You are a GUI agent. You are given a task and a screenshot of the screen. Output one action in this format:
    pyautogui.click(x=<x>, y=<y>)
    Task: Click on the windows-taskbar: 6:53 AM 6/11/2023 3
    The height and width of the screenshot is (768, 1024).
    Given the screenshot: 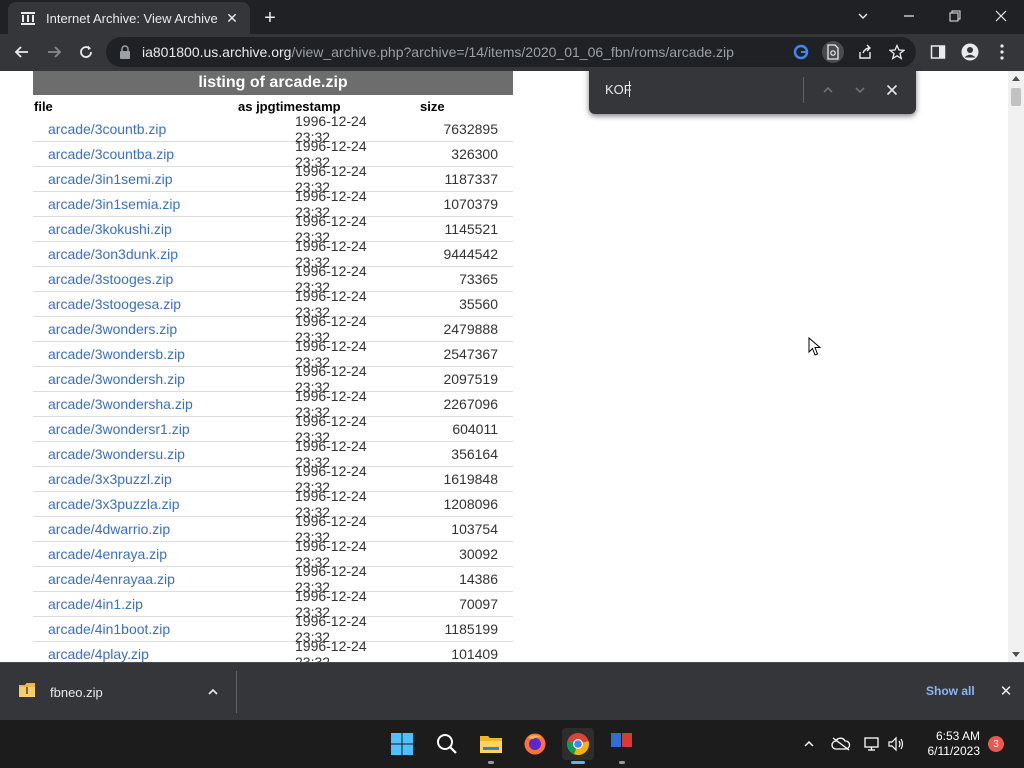 What is the action you would take?
    pyautogui.click(x=512, y=744)
    